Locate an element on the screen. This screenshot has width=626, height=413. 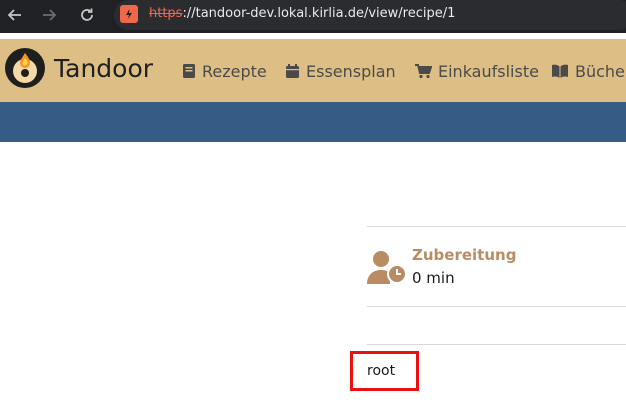
nav-item-einkaufsliste: Einkaufsliste is located at coordinates (476, 71).